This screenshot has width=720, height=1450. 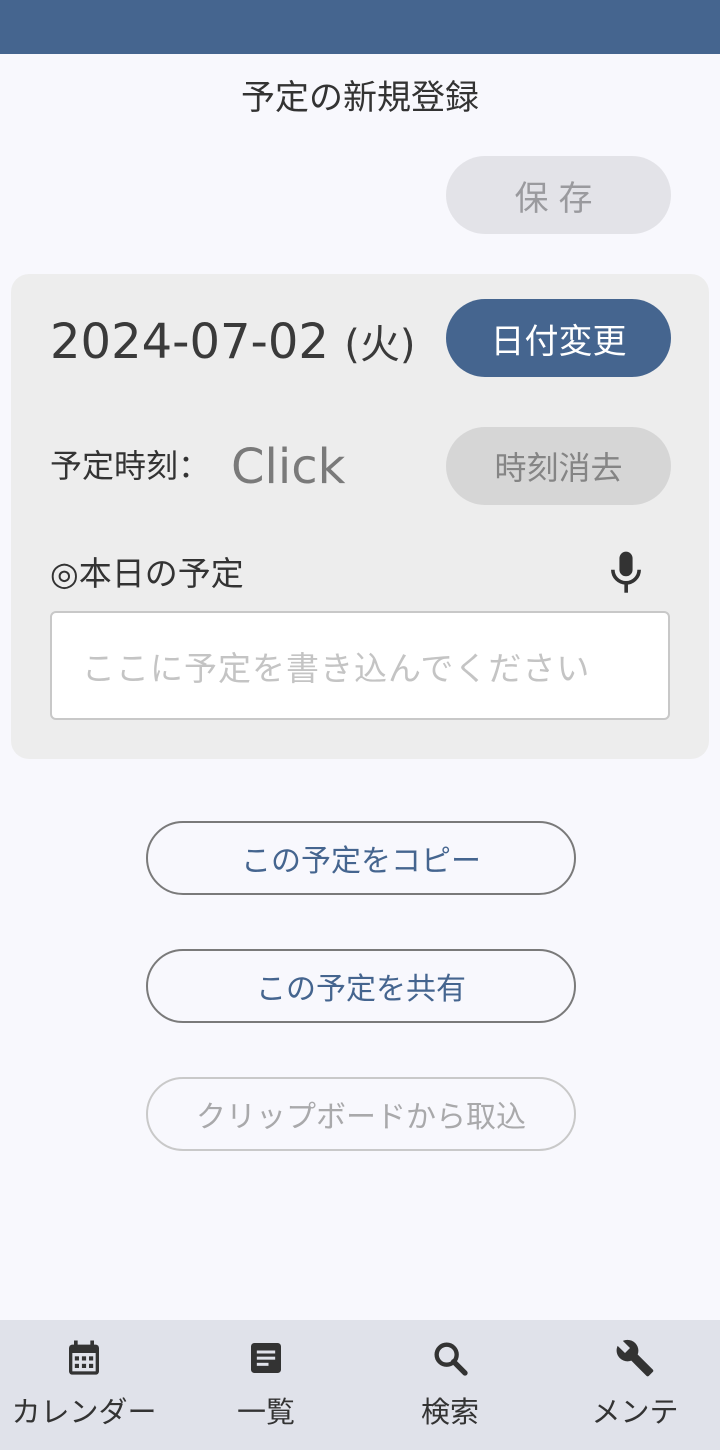 What do you see at coordinates (360, 1385) in the screenshot?
I see `bottom-navigation: カレンダー 一覧 検索 メンテ` at bounding box center [360, 1385].